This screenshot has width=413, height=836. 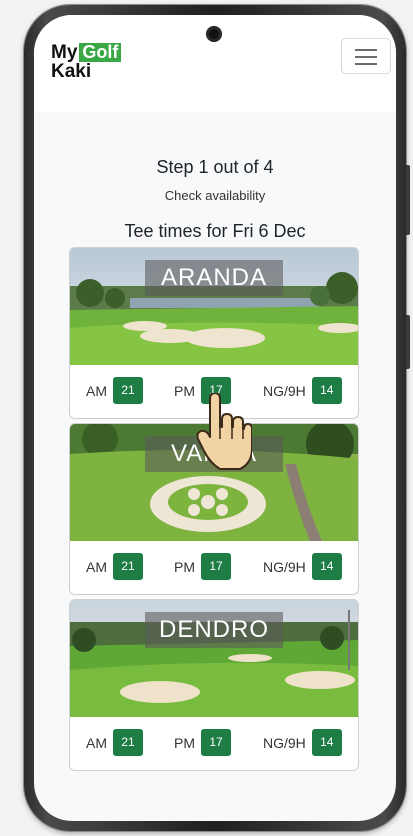 I want to click on mygolfkaki-logo: My Golf Kaki, so click(x=86, y=62).